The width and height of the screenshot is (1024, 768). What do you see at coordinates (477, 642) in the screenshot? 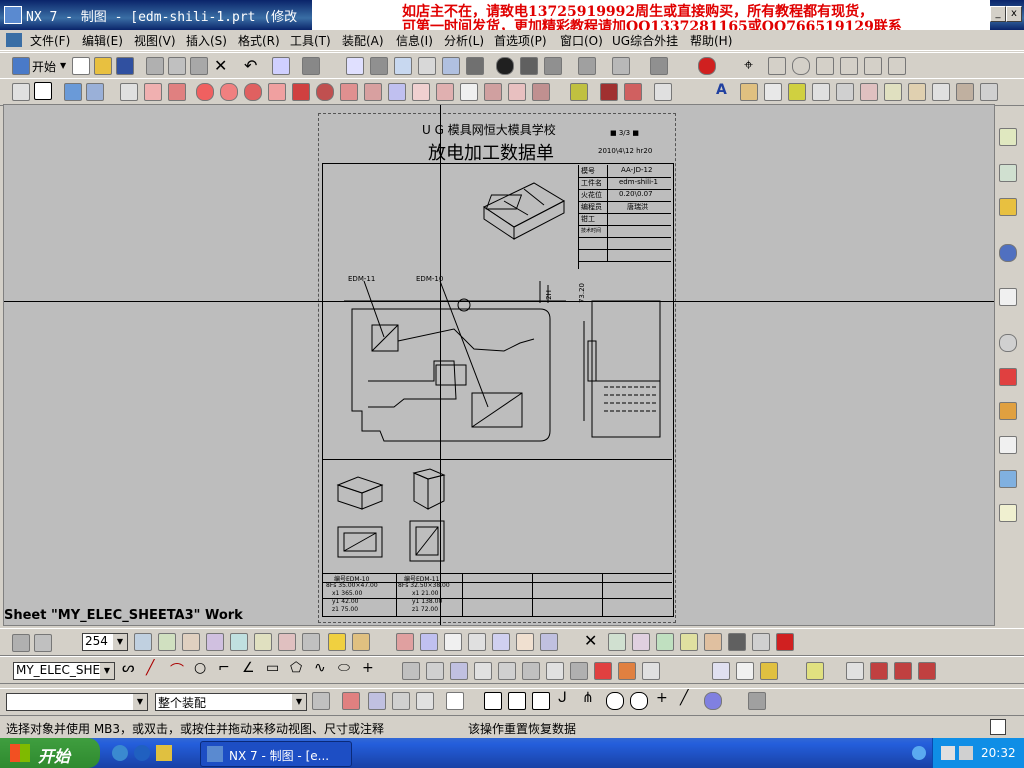
I see `thickness-dimension-icon` at bounding box center [477, 642].